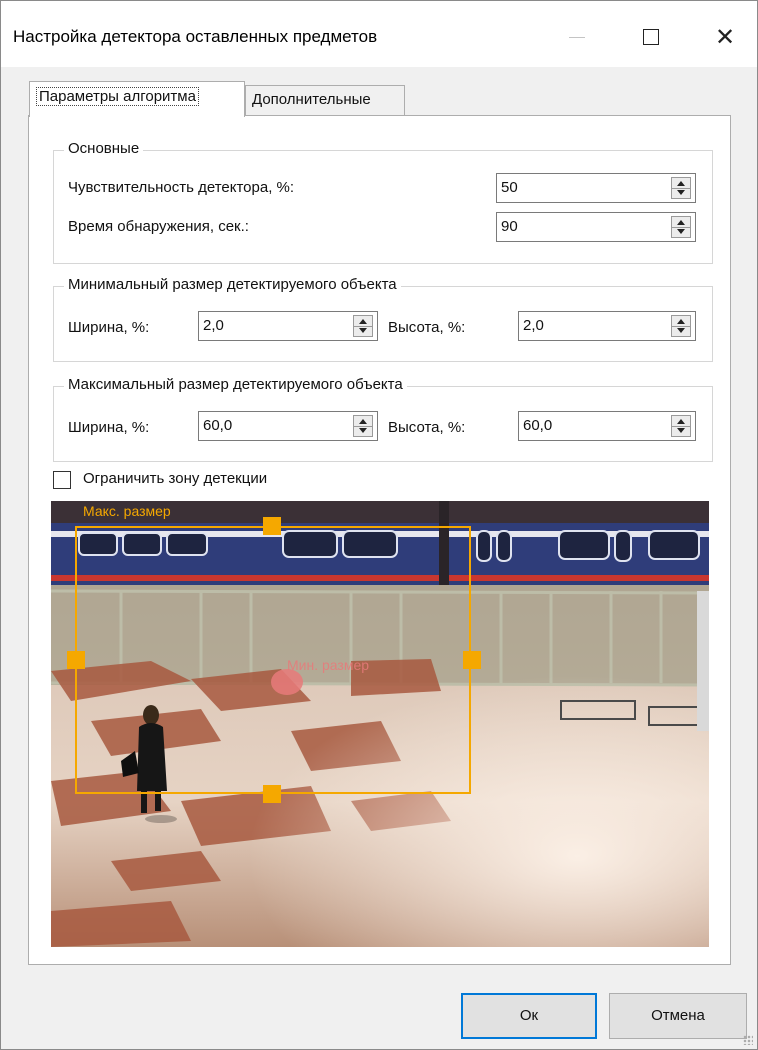 This screenshot has height=1050, width=758. I want to click on min-height-value: 2,0, so click(533, 325).